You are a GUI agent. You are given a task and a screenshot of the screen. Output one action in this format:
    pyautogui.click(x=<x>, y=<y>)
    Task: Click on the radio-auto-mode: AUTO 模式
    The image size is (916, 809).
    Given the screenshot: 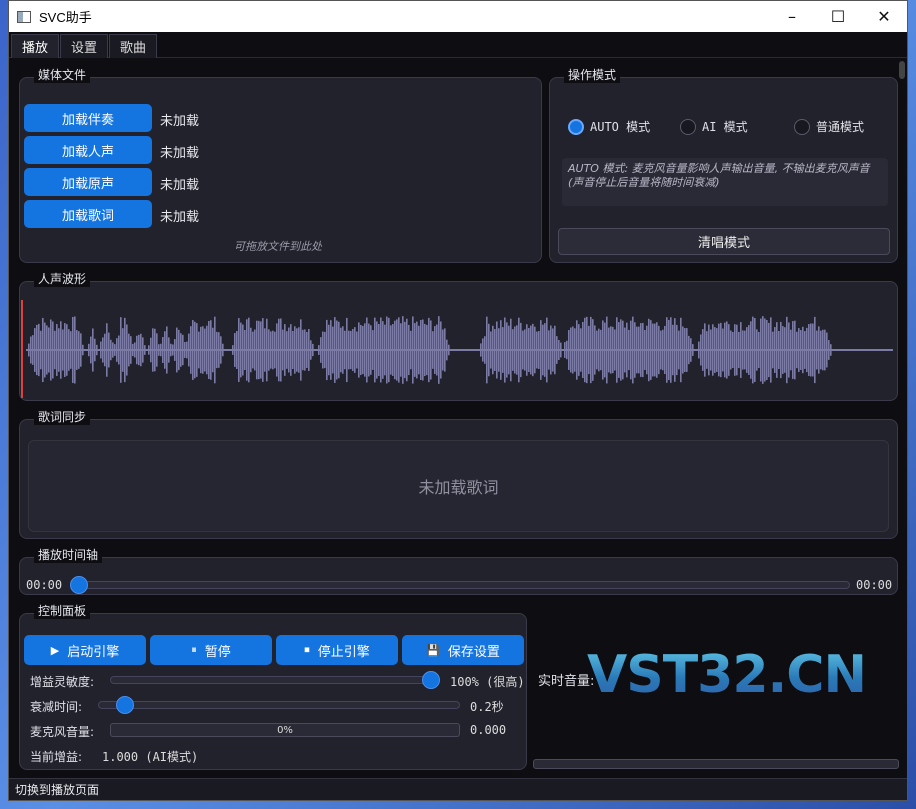 What is the action you would take?
    pyautogui.click(x=609, y=126)
    